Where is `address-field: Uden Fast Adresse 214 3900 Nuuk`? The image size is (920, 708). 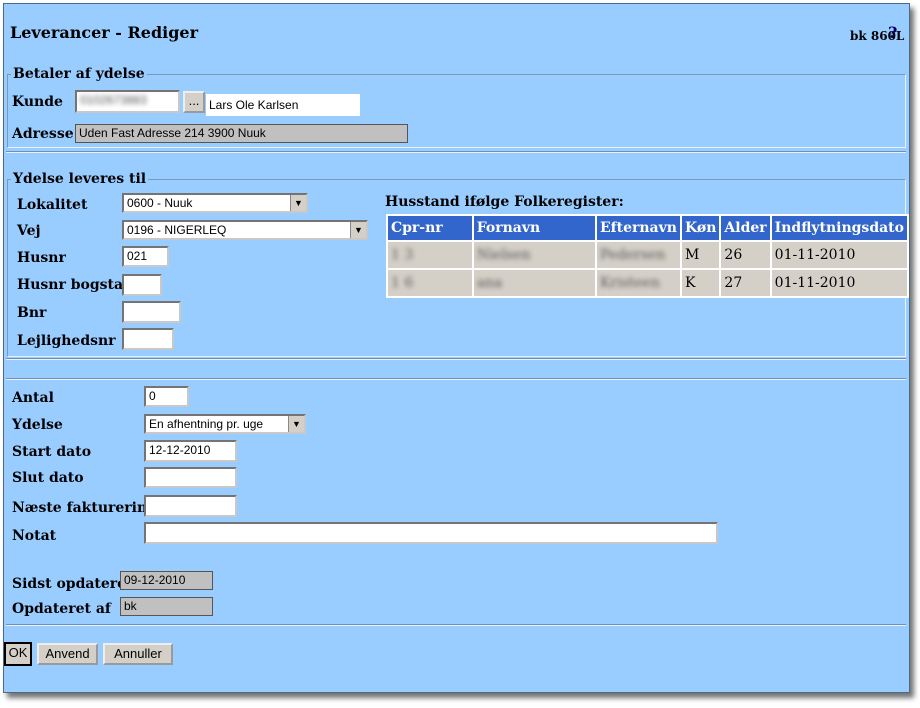 address-field: Uden Fast Adresse 214 3900 Nuuk is located at coordinates (241, 133).